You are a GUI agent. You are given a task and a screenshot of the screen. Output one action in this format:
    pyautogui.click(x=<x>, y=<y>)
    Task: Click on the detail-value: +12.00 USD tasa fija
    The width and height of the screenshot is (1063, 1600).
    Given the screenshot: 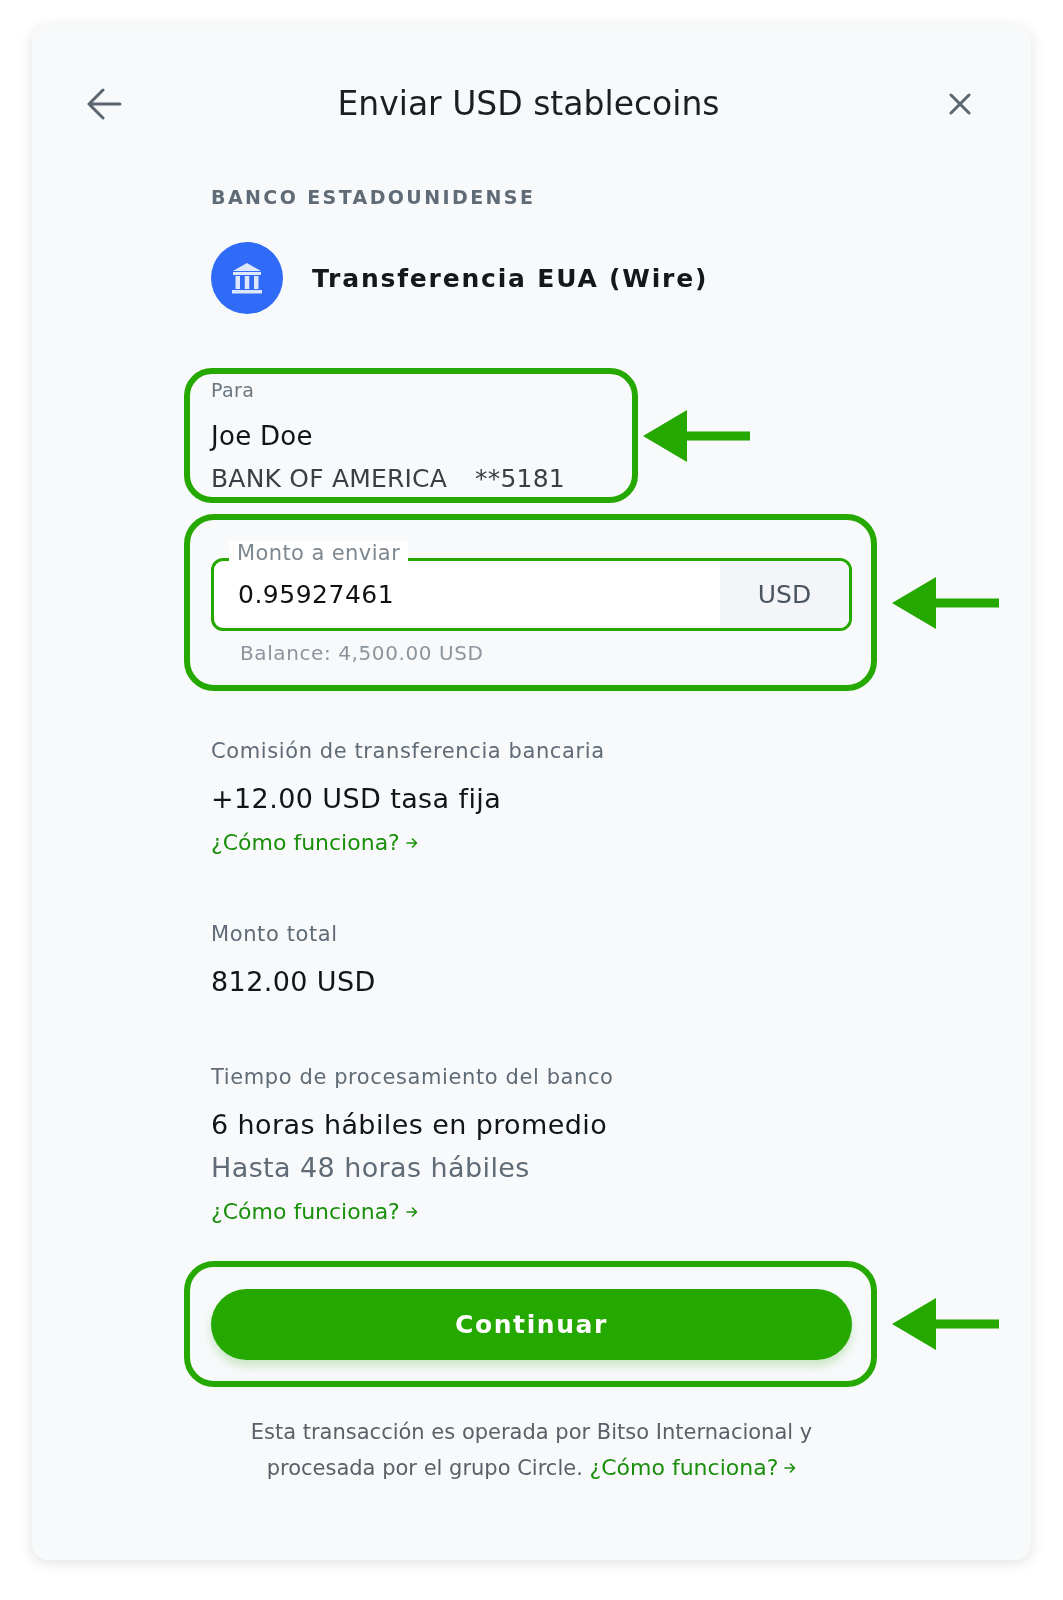 What is the action you would take?
    pyautogui.click(x=356, y=799)
    